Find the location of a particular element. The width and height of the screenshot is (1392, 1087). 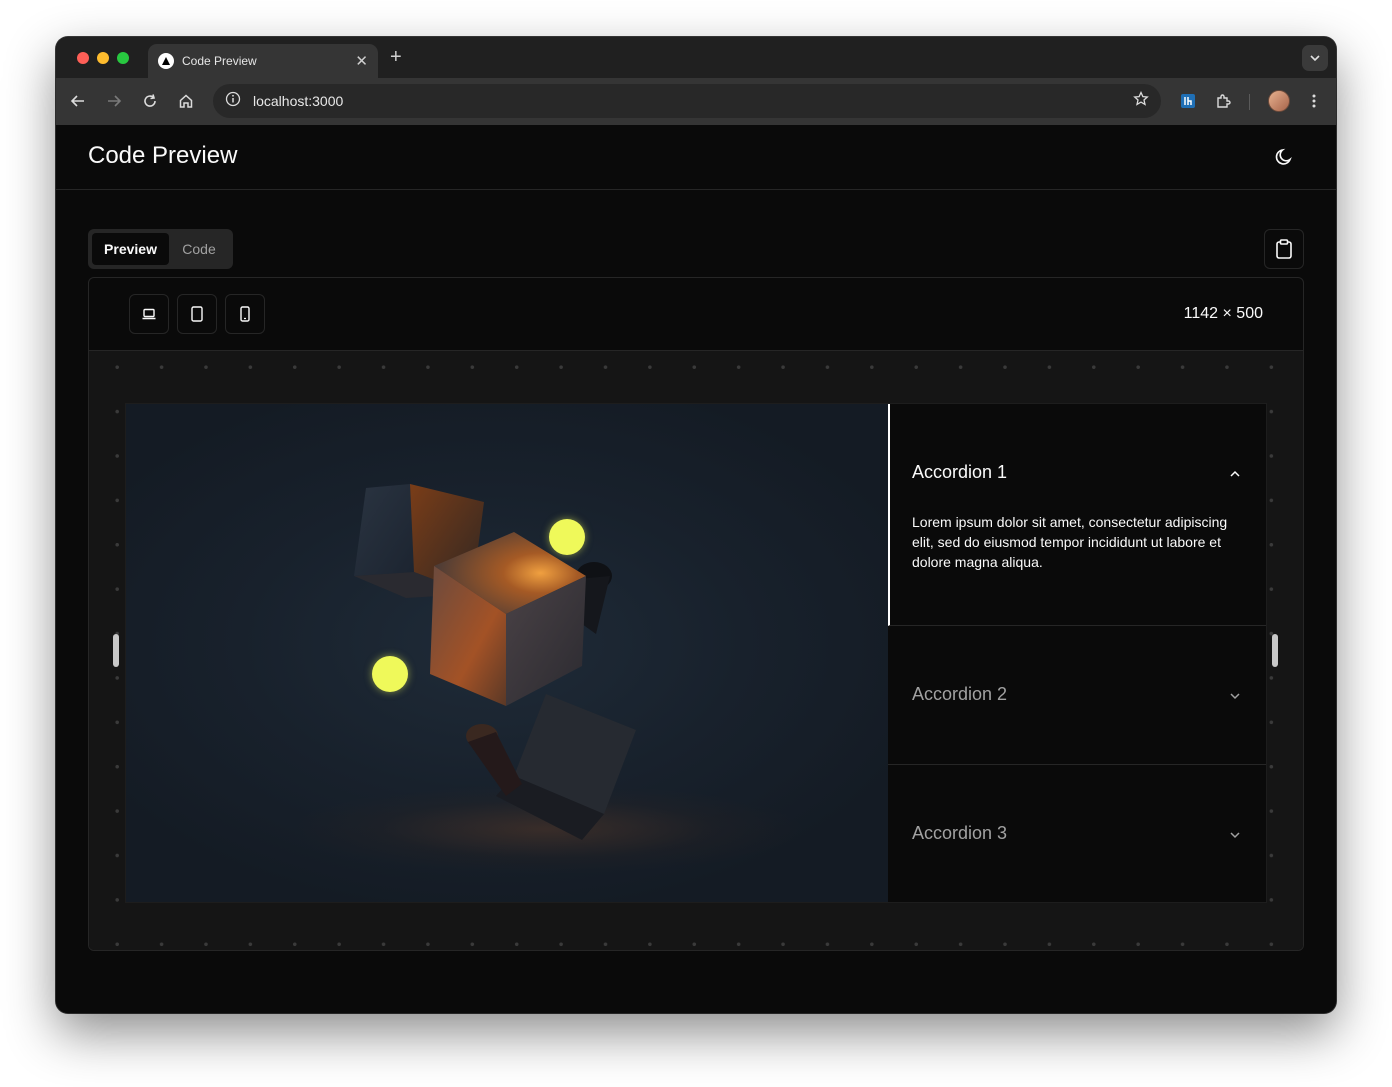

mobile-viewport-button is located at coordinates (245, 314).